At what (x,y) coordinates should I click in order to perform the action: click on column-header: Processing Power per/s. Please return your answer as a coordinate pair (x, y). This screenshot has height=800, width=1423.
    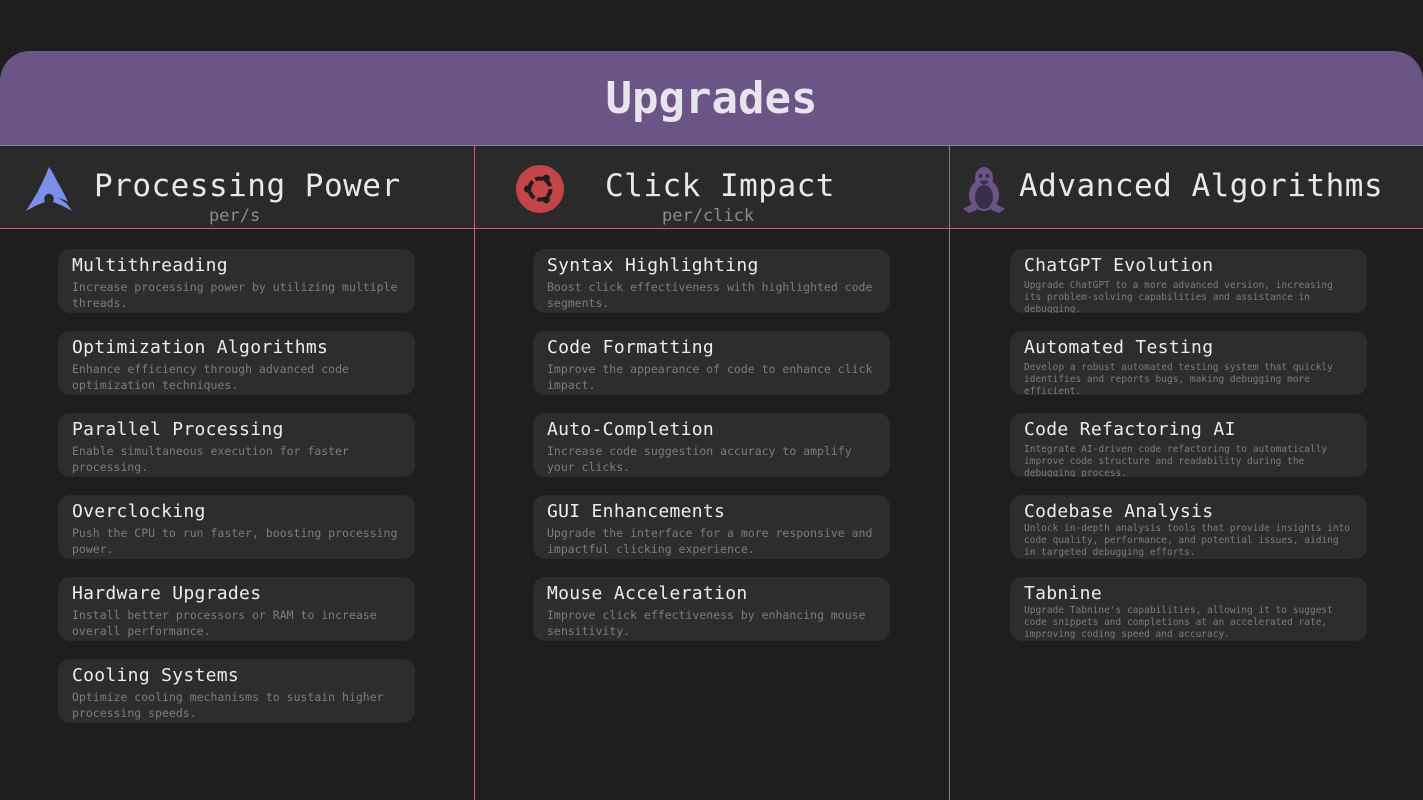
    Looking at the image, I should click on (237, 187).